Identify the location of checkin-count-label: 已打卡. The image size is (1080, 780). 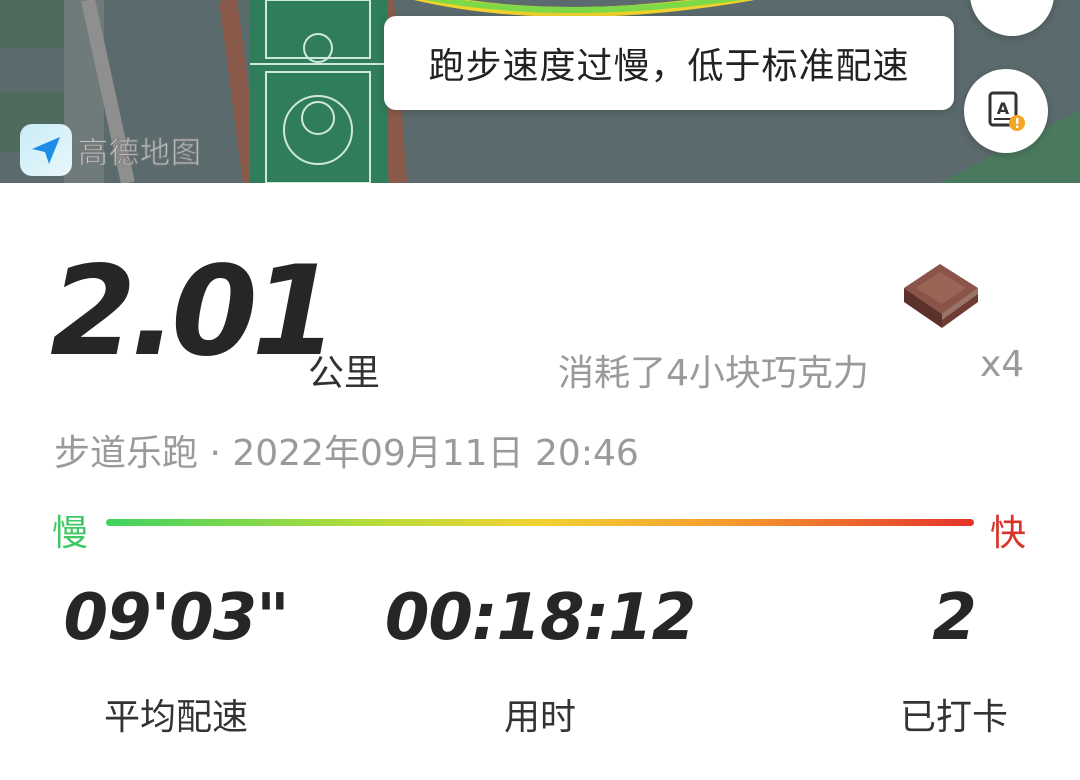
(954, 717).